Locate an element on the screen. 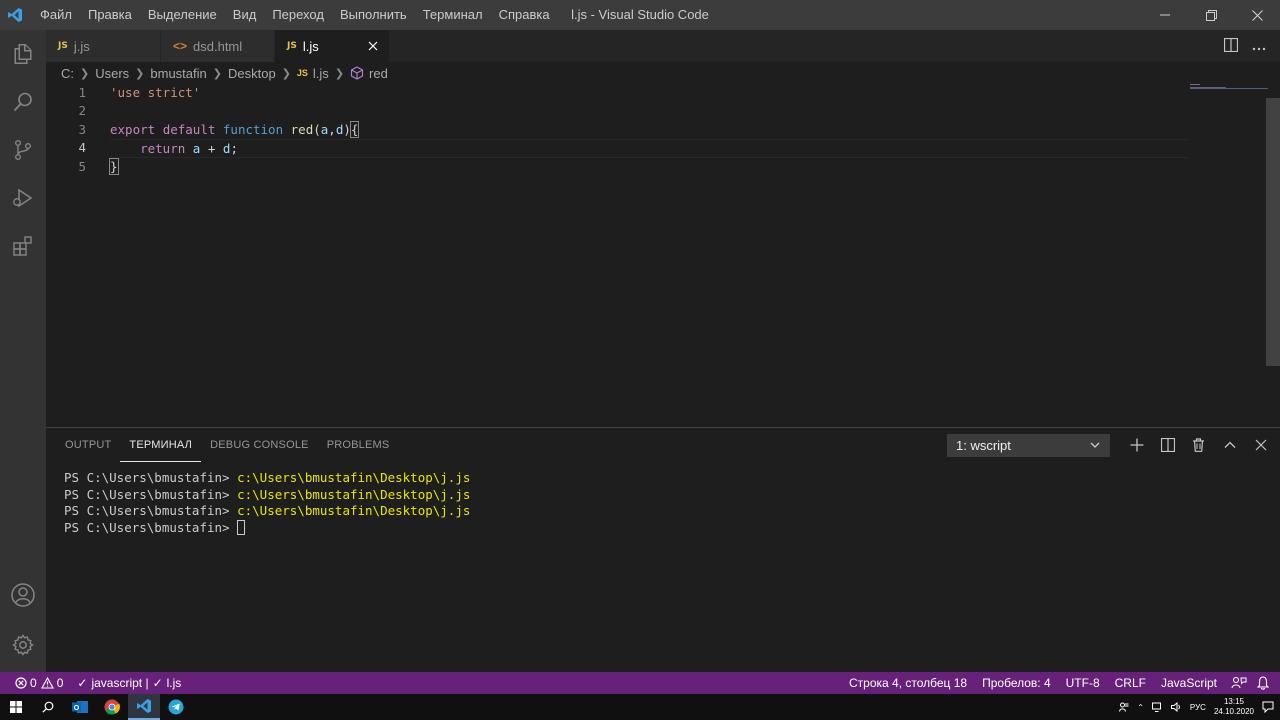 This screenshot has height=720, width=1280. indentation: Пробелов: 4 is located at coordinates (1016, 683).